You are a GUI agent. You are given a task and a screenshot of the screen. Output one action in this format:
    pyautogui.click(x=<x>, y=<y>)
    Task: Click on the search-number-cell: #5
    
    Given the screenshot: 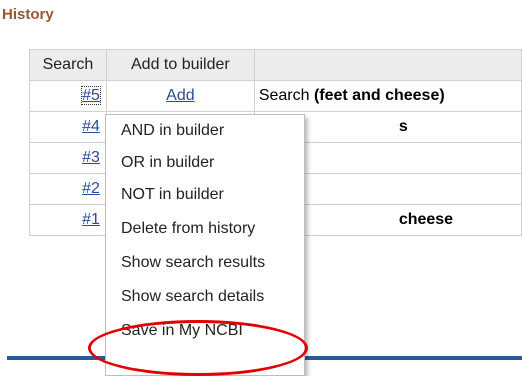 What is the action you would take?
    pyautogui.click(x=68, y=96)
    